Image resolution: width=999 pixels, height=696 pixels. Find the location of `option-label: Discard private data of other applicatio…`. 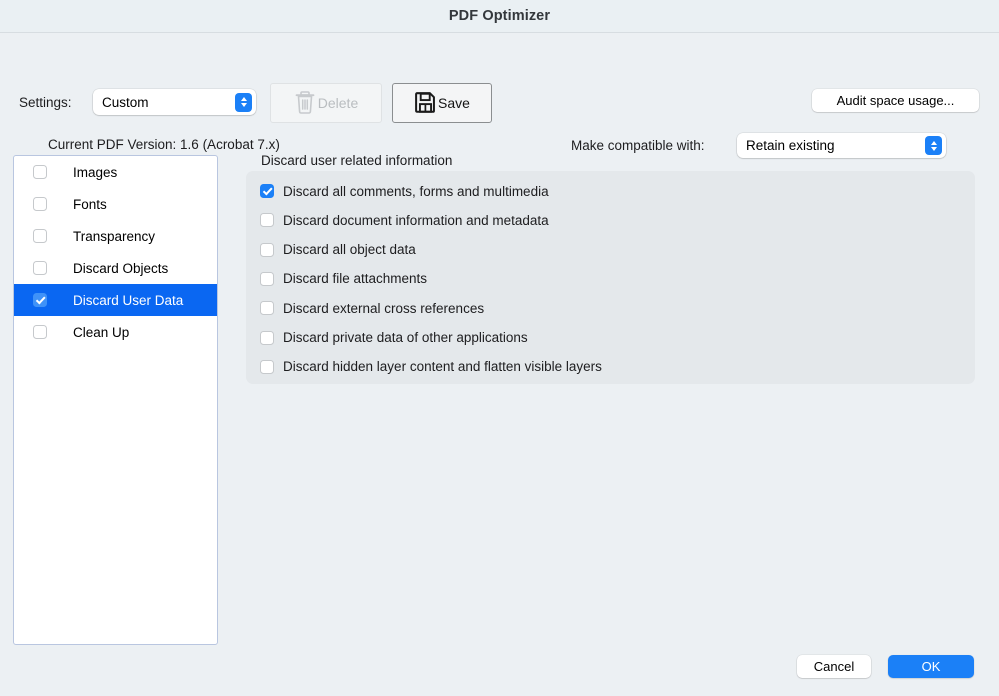

option-label: Discard private data of other applicatio… is located at coordinates (405, 337).